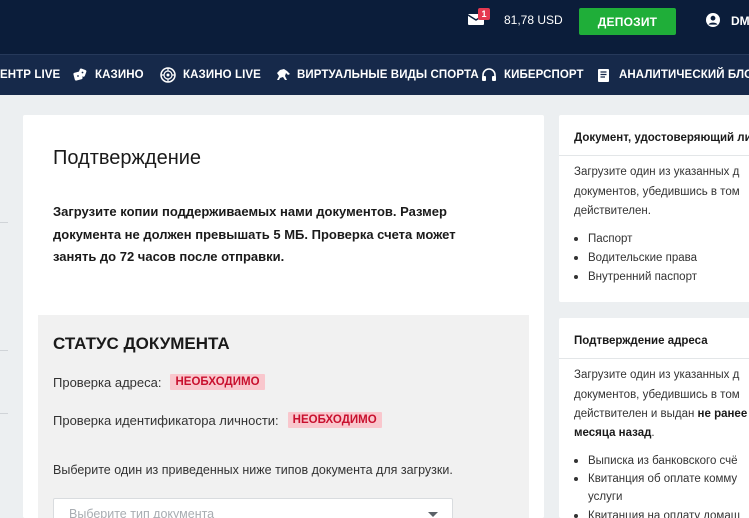 The width and height of the screenshot is (749, 518). What do you see at coordinates (604, 75) in the screenshot?
I see `blog-icon` at bounding box center [604, 75].